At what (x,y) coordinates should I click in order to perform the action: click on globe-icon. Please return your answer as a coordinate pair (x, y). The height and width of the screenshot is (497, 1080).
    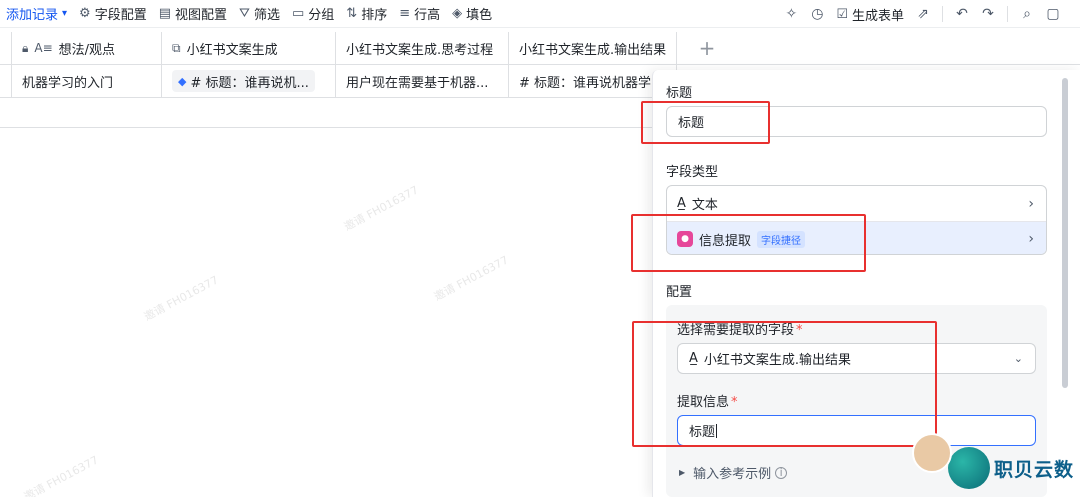
    Looking at the image, I should click on (968, 468).